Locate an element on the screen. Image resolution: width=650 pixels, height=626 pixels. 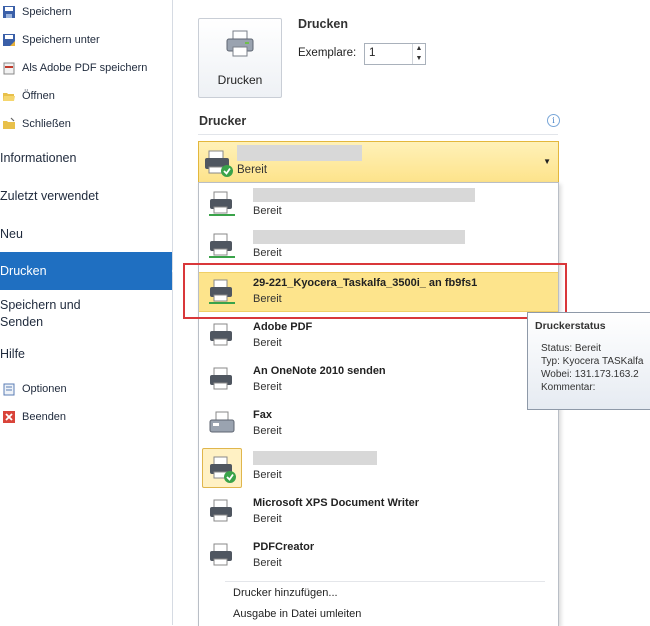
sidebar-item-label: Öffnen is located at coordinates (38, 96).